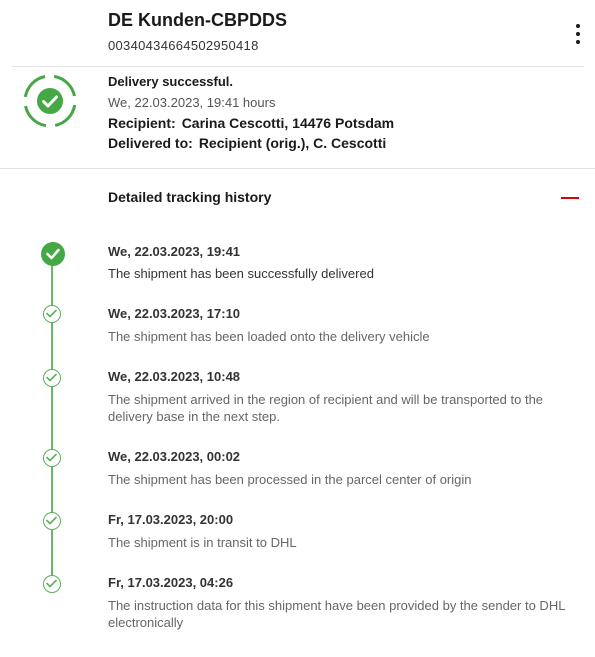 This screenshot has width=595, height=657. What do you see at coordinates (578, 34) in the screenshot?
I see `more-options-button` at bounding box center [578, 34].